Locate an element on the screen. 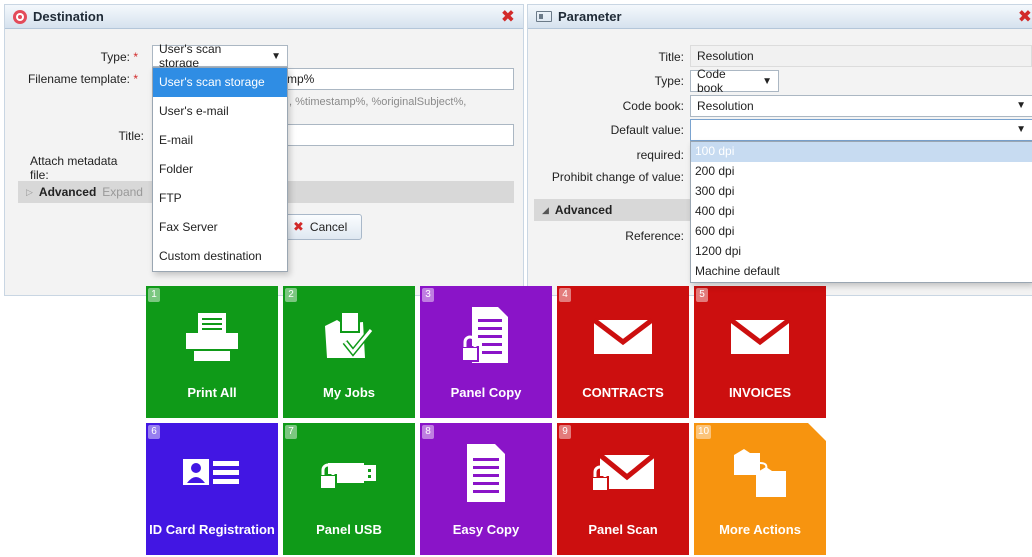 The height and width of the screenshot is (557, 1032). tile-number: 7 is located at coordinates (291, 432).